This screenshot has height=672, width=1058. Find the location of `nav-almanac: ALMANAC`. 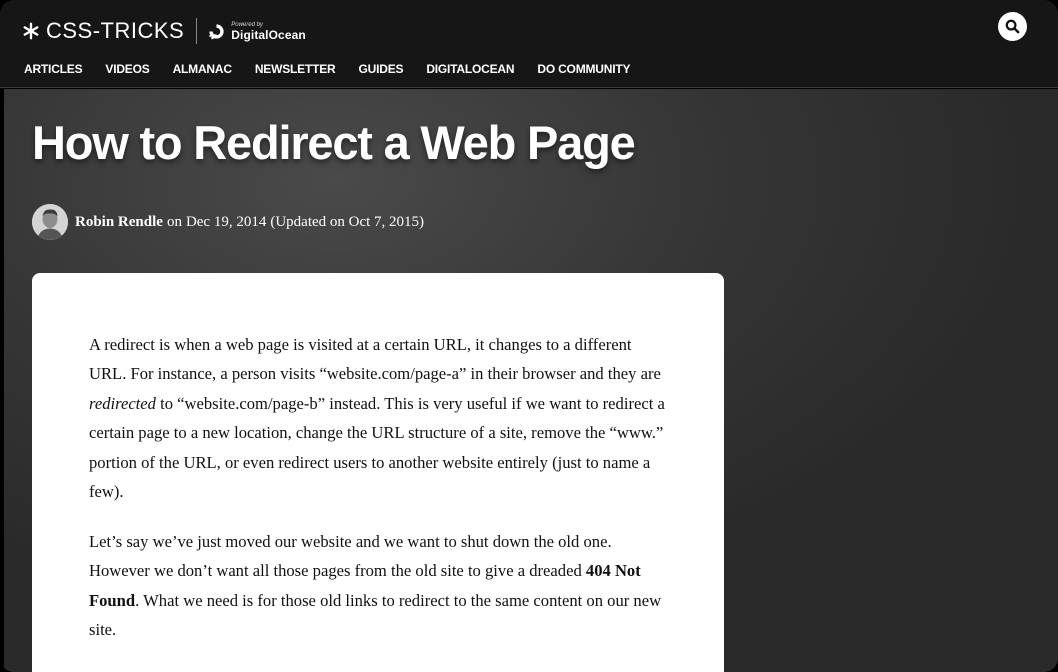

nav-almanac: ALMANAC is located at coordinates (202, 69).